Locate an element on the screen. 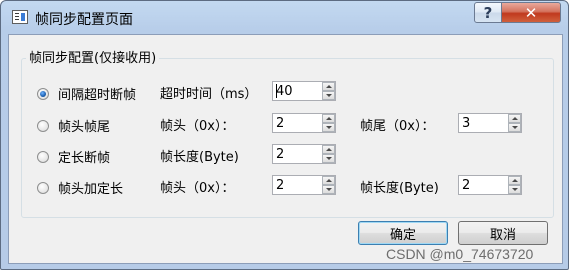 This screenshot has width=571, height=272. radio-button-checked is located at coordinates (43, 93).